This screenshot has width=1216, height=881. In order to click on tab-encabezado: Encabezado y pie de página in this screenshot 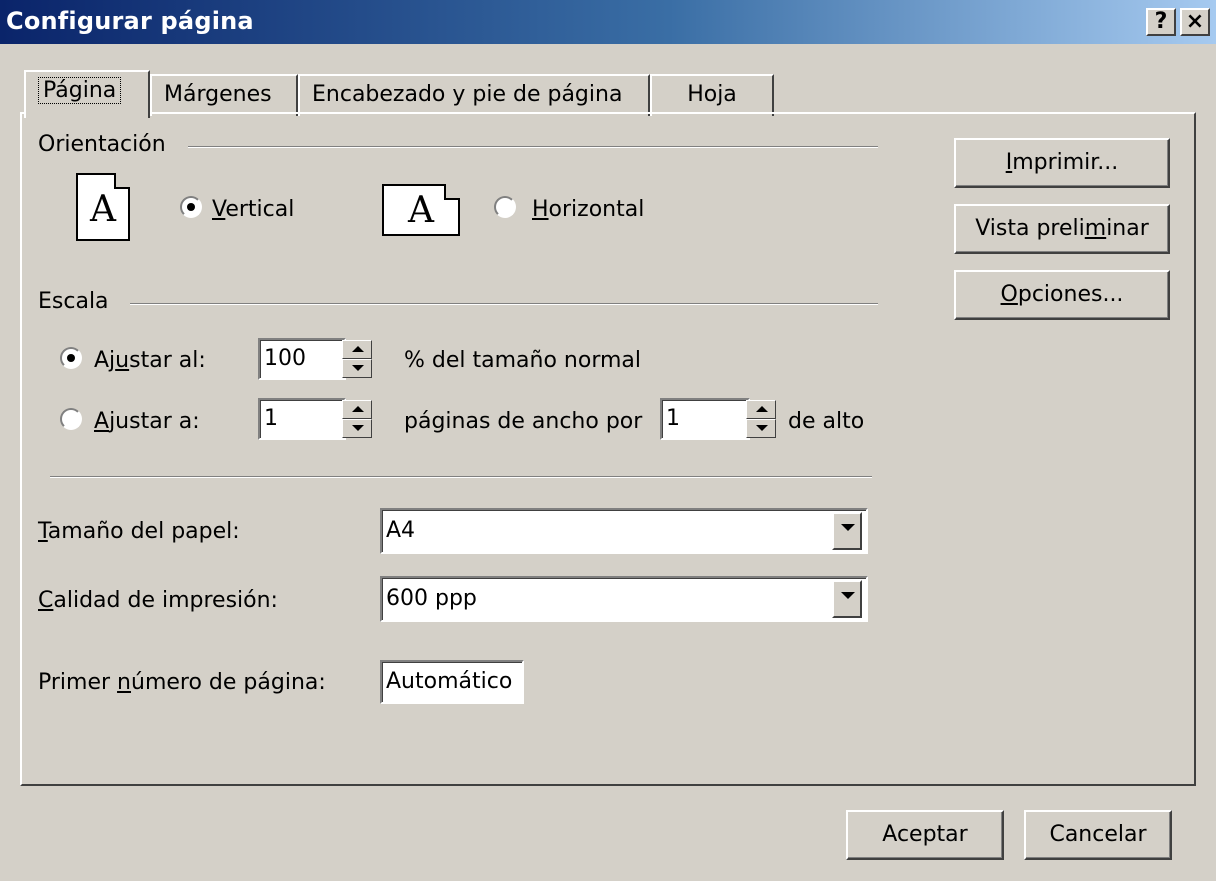, I will do `click(474, 95)`.